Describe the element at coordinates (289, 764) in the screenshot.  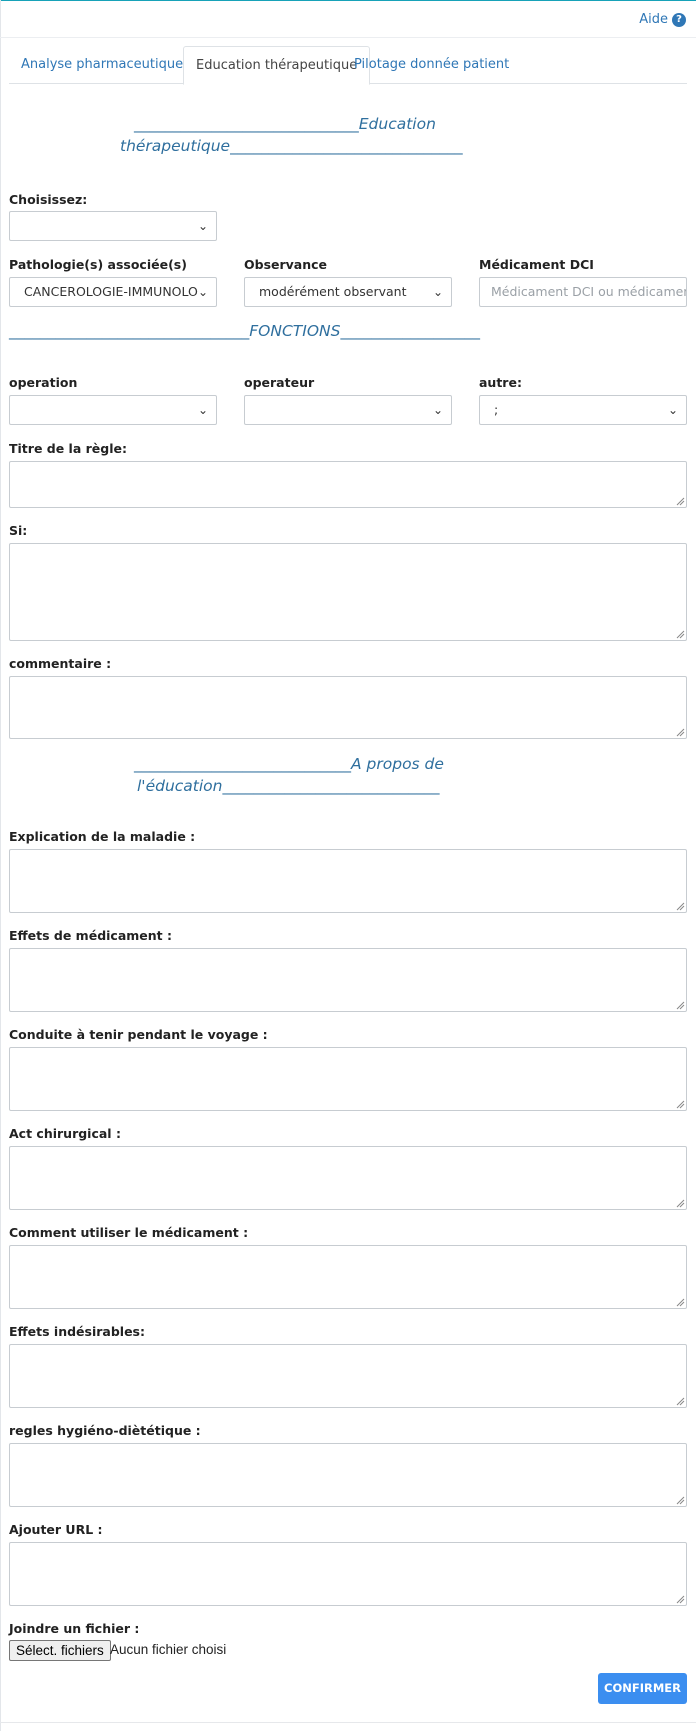
I see `section-title-apropos-line1: ____________________________A propos de` at that location.